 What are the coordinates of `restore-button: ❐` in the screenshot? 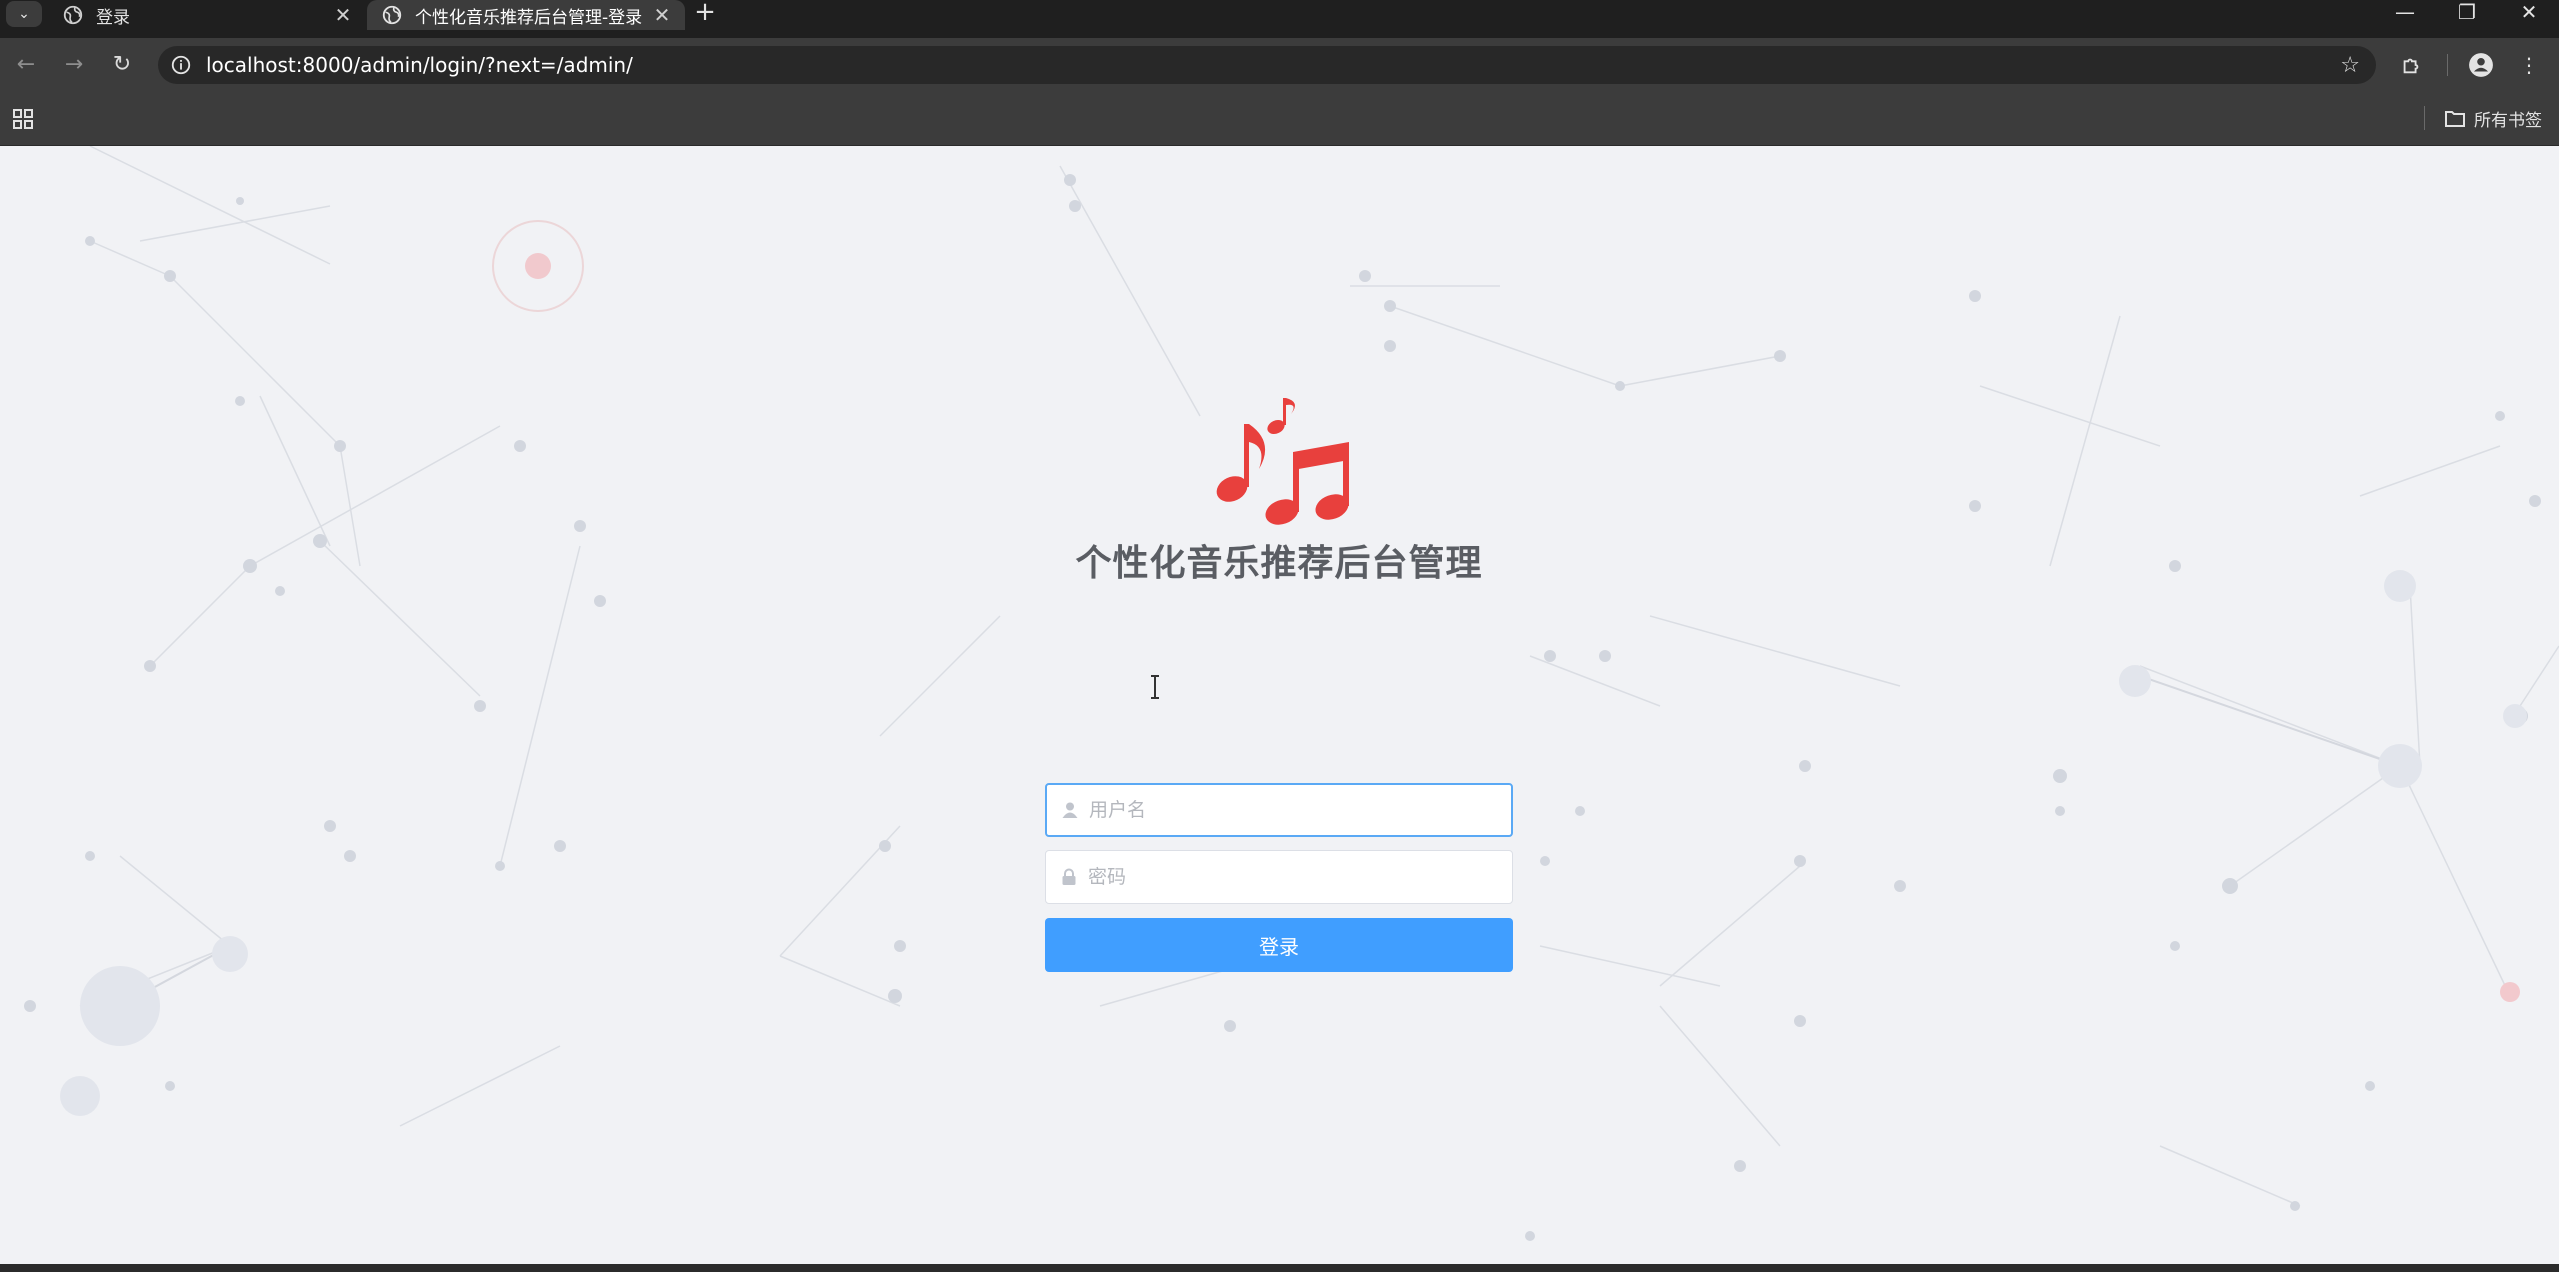 It's located at (2467, 13).